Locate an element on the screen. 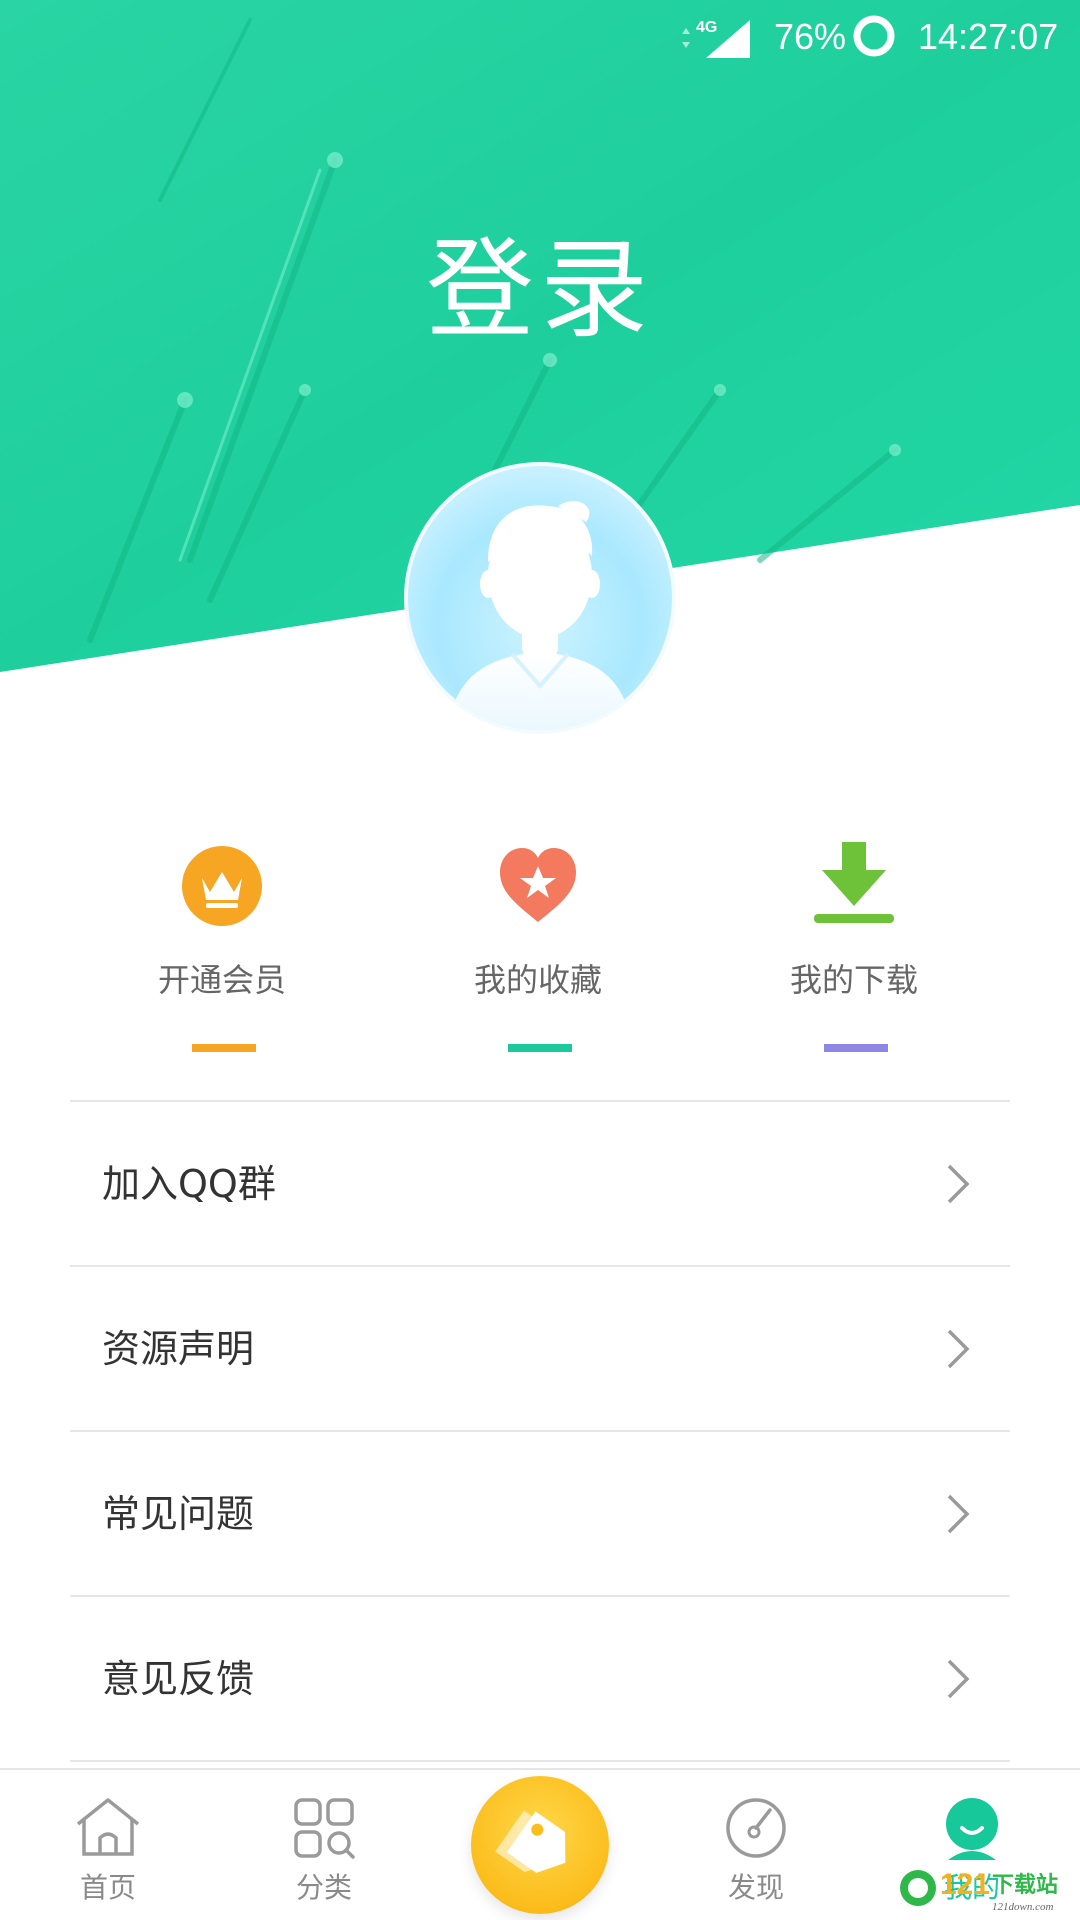  tab-discover-label: 发现 is located at coordinates (755, 1887).